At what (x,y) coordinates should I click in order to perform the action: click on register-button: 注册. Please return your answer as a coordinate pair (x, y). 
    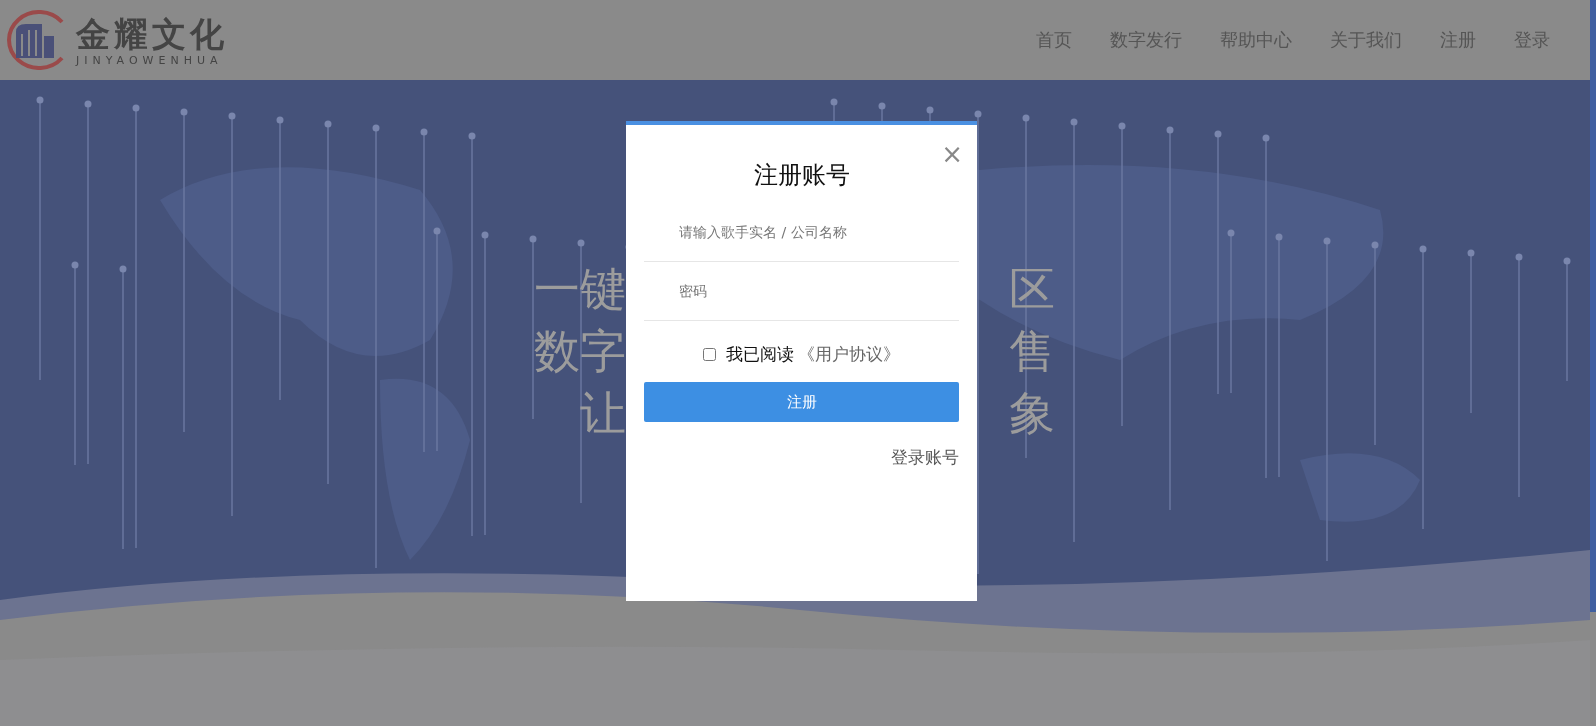
    Looking at the image, I should click on (801, 402).